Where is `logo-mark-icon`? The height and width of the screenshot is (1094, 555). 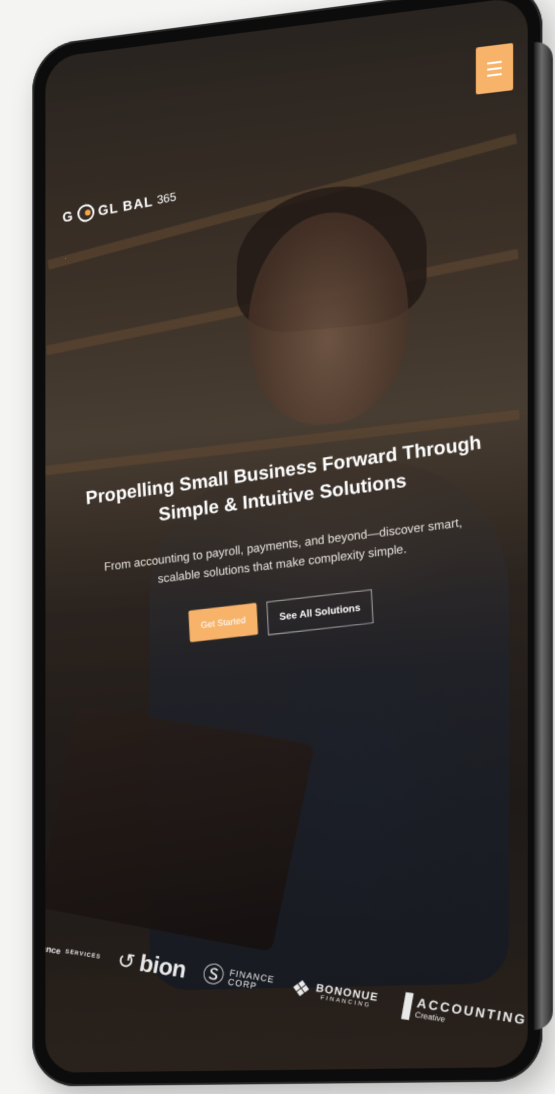 logo-mark-icon is located at coordinates (85, 213).